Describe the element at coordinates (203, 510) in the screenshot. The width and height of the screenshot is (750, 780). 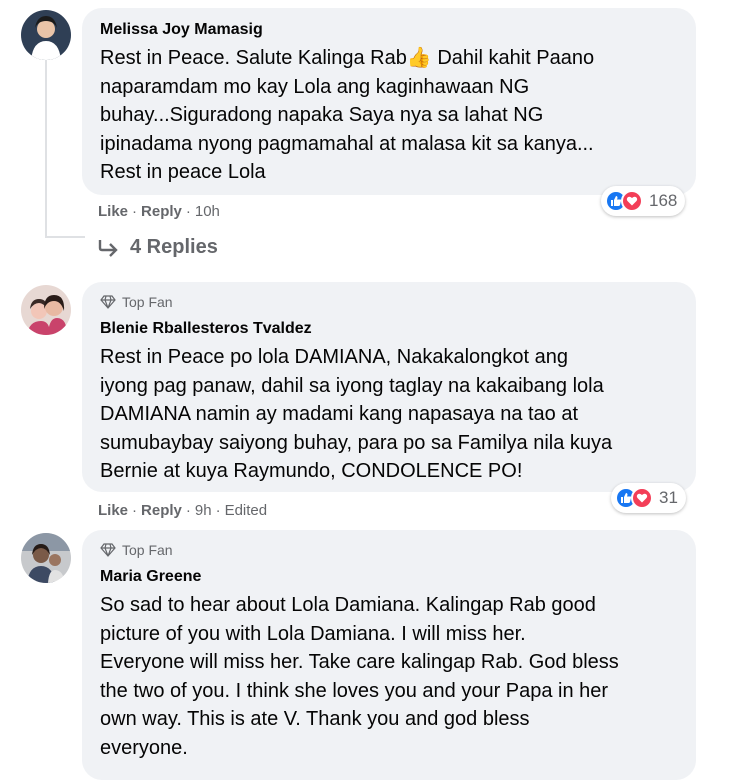
I see `timestamp: 9h` at that location.